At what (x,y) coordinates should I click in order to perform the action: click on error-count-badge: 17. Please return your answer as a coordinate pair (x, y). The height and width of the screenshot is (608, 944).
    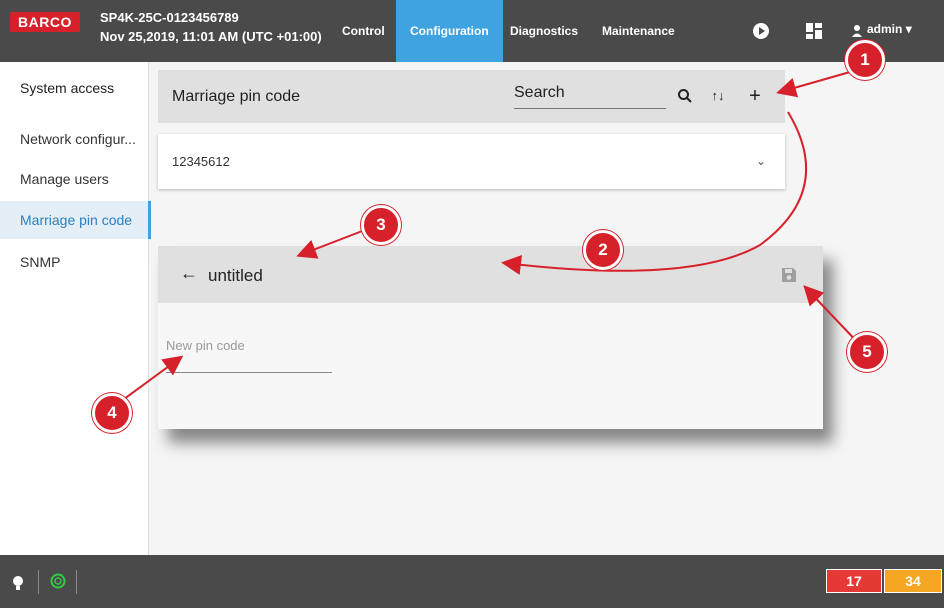
    Looking at the image, I should click on (854, 581).